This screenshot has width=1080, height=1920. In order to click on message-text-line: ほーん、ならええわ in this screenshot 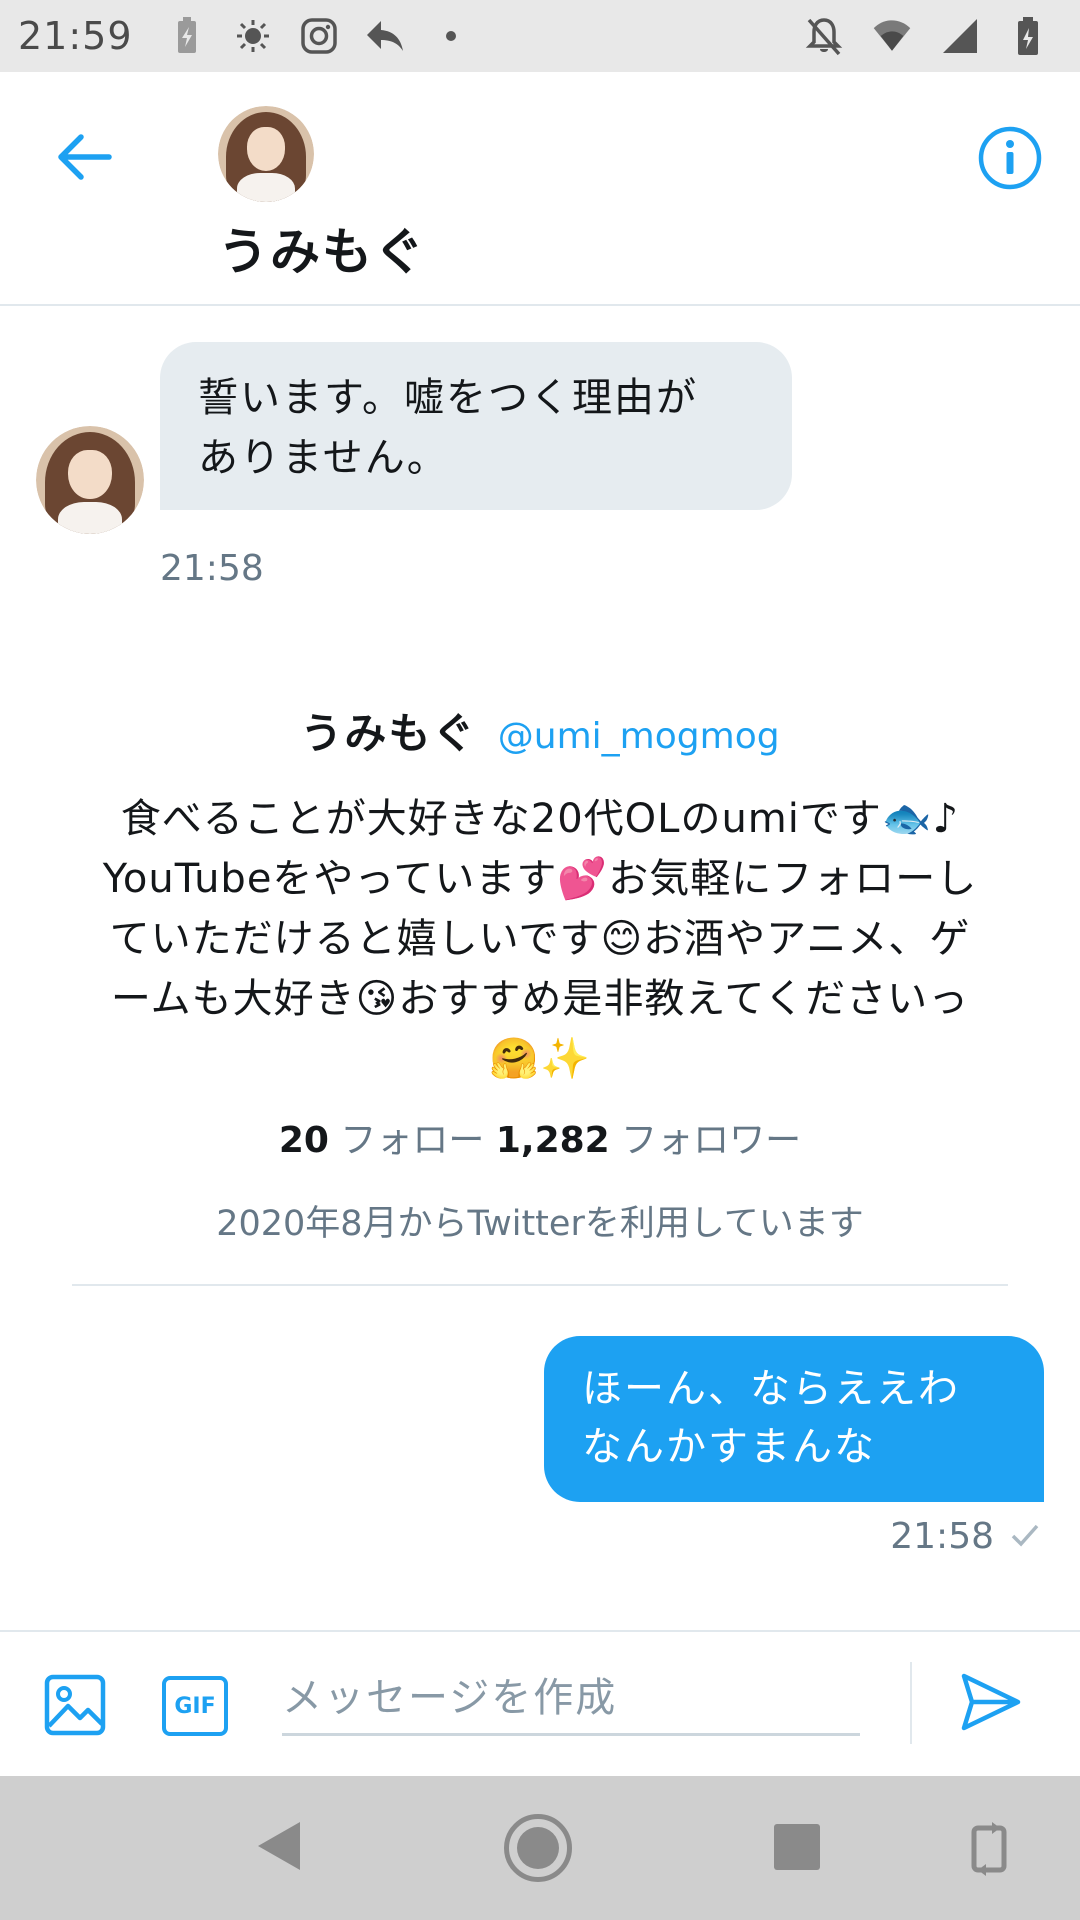, I will do `click(771, 1389)`.